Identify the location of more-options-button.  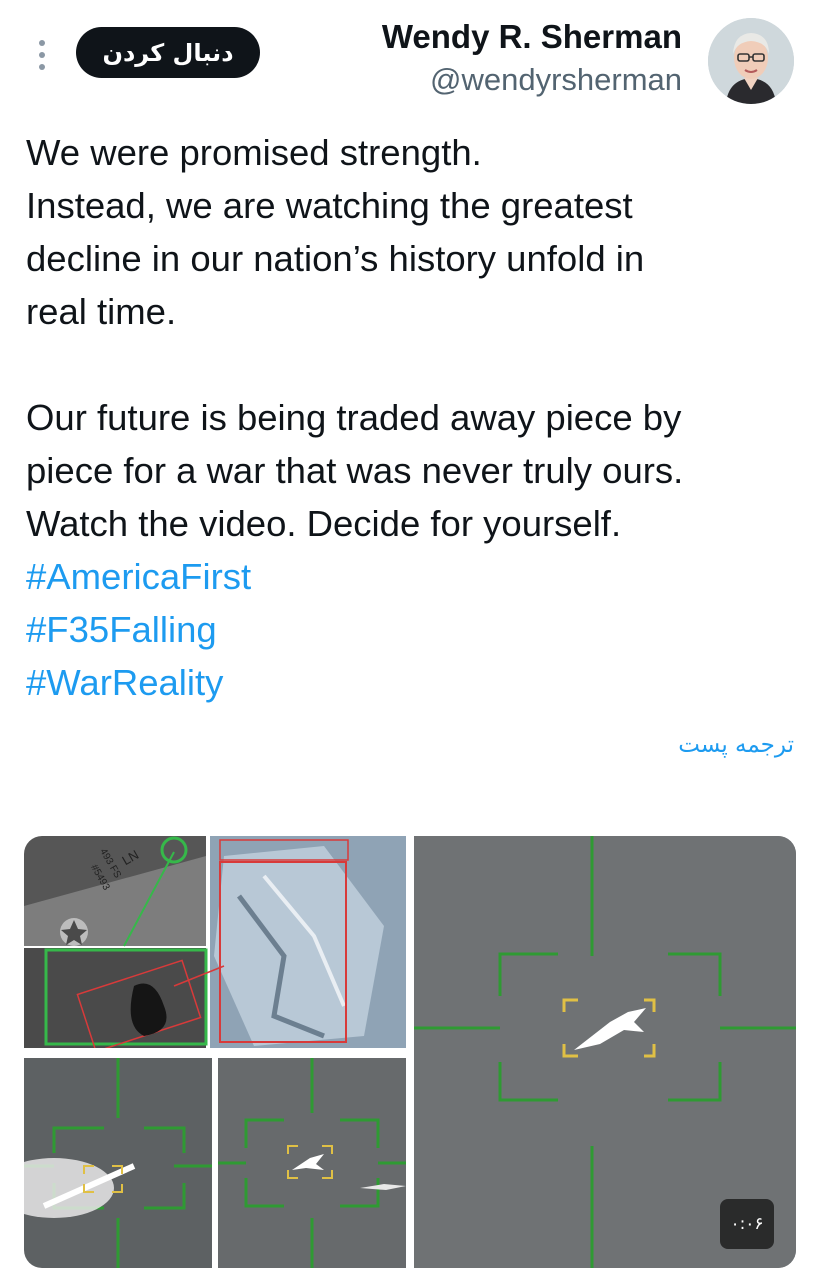
(42, 55).